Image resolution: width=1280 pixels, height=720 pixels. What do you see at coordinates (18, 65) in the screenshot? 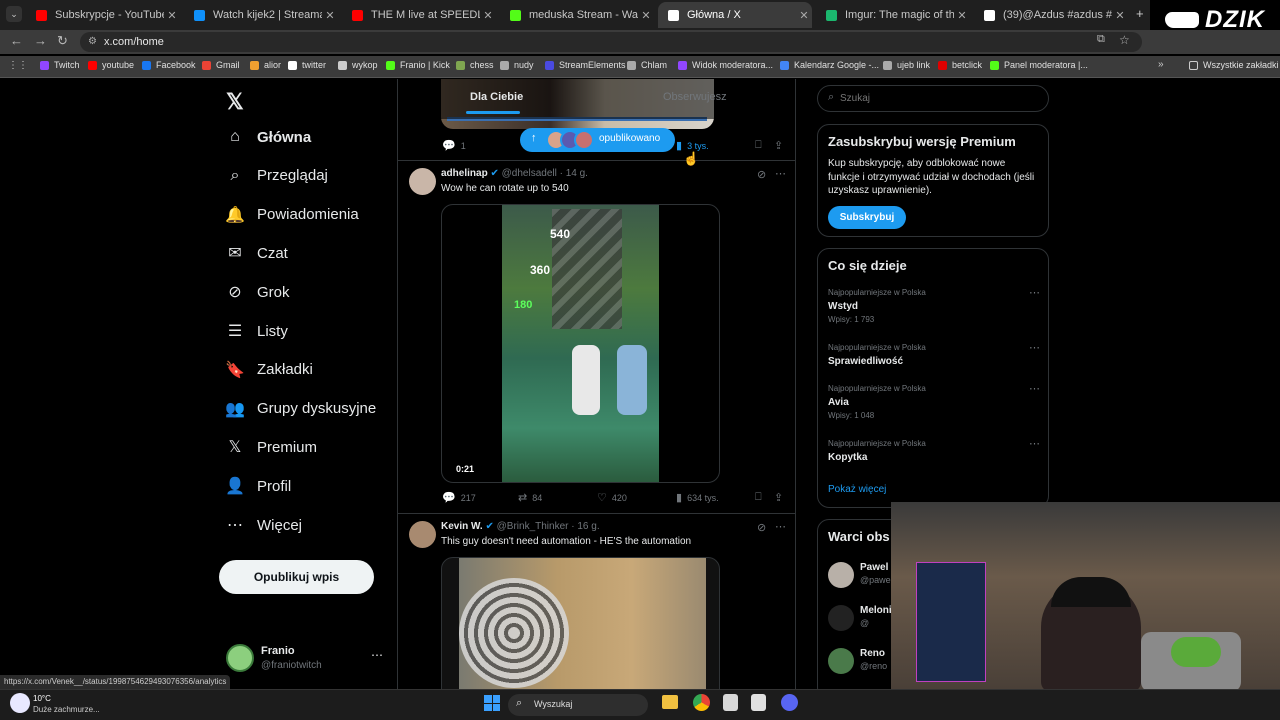
I see `apps-icon: ⋮⋮` at bounding box center [18, 65].